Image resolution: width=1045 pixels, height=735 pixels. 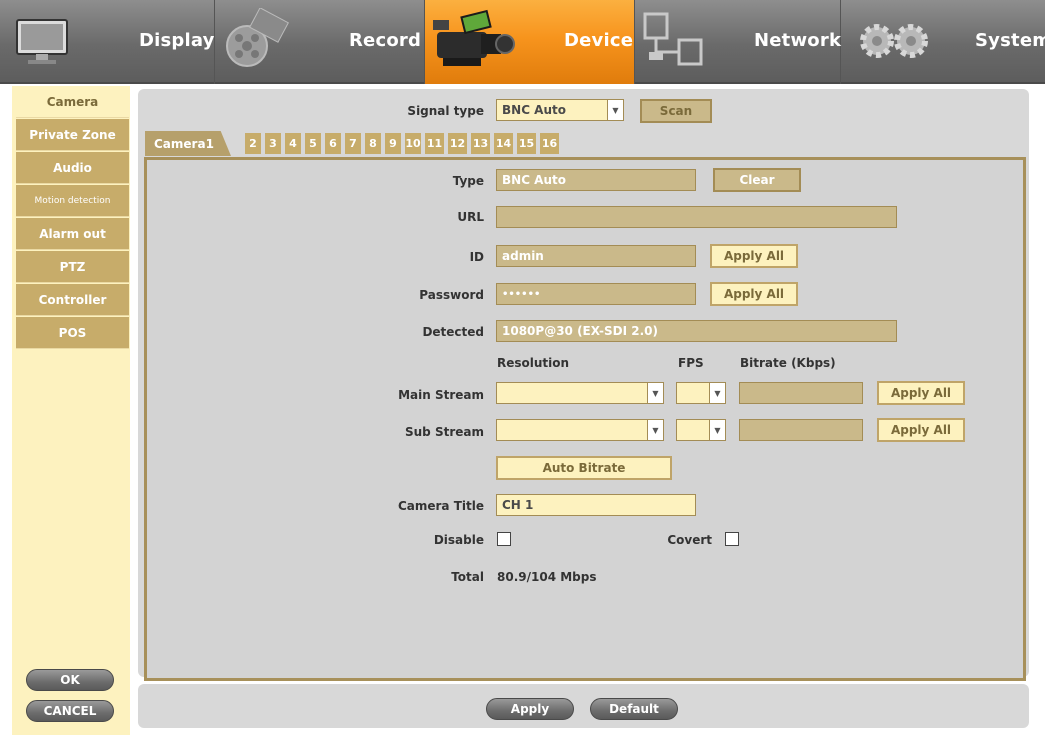 What do you see at coordinates (253, 143) in the screenshot?
I see `tab-camera-2: 2` at bounding box center [253, 143].